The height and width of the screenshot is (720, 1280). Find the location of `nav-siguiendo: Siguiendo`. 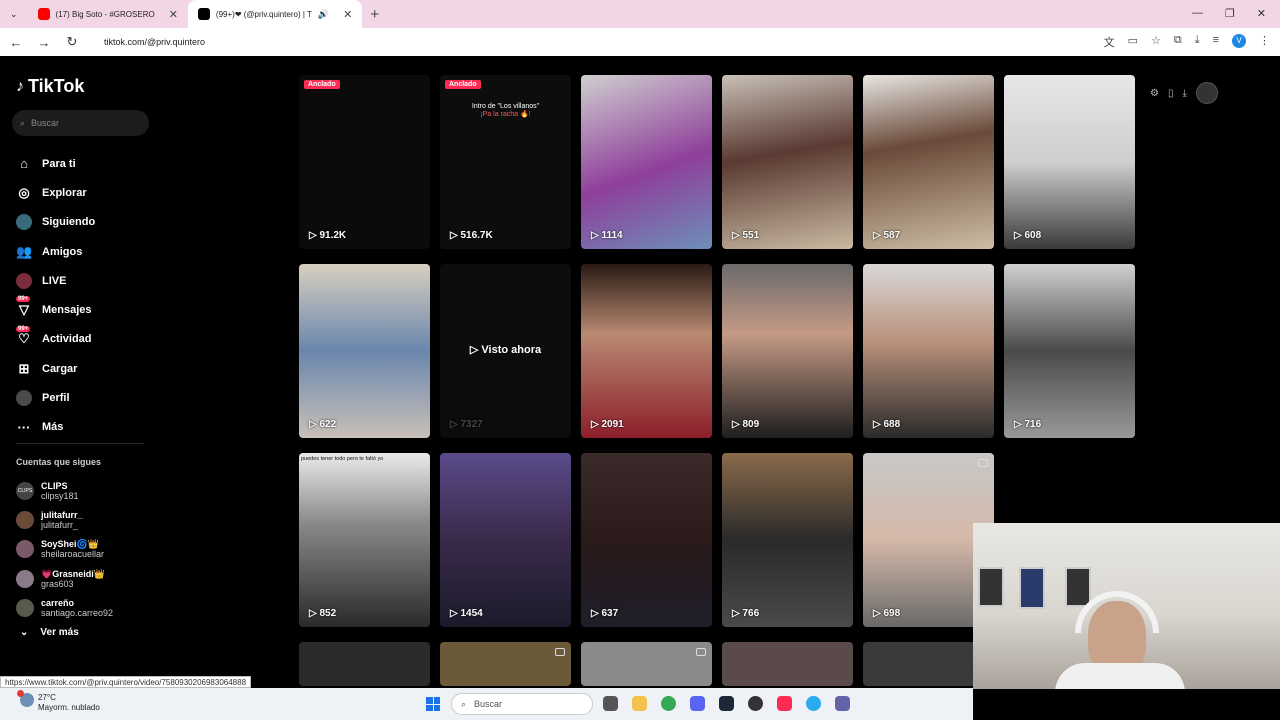

nav-siguiendo: Siguiendo is located at coordinates (86, 222).